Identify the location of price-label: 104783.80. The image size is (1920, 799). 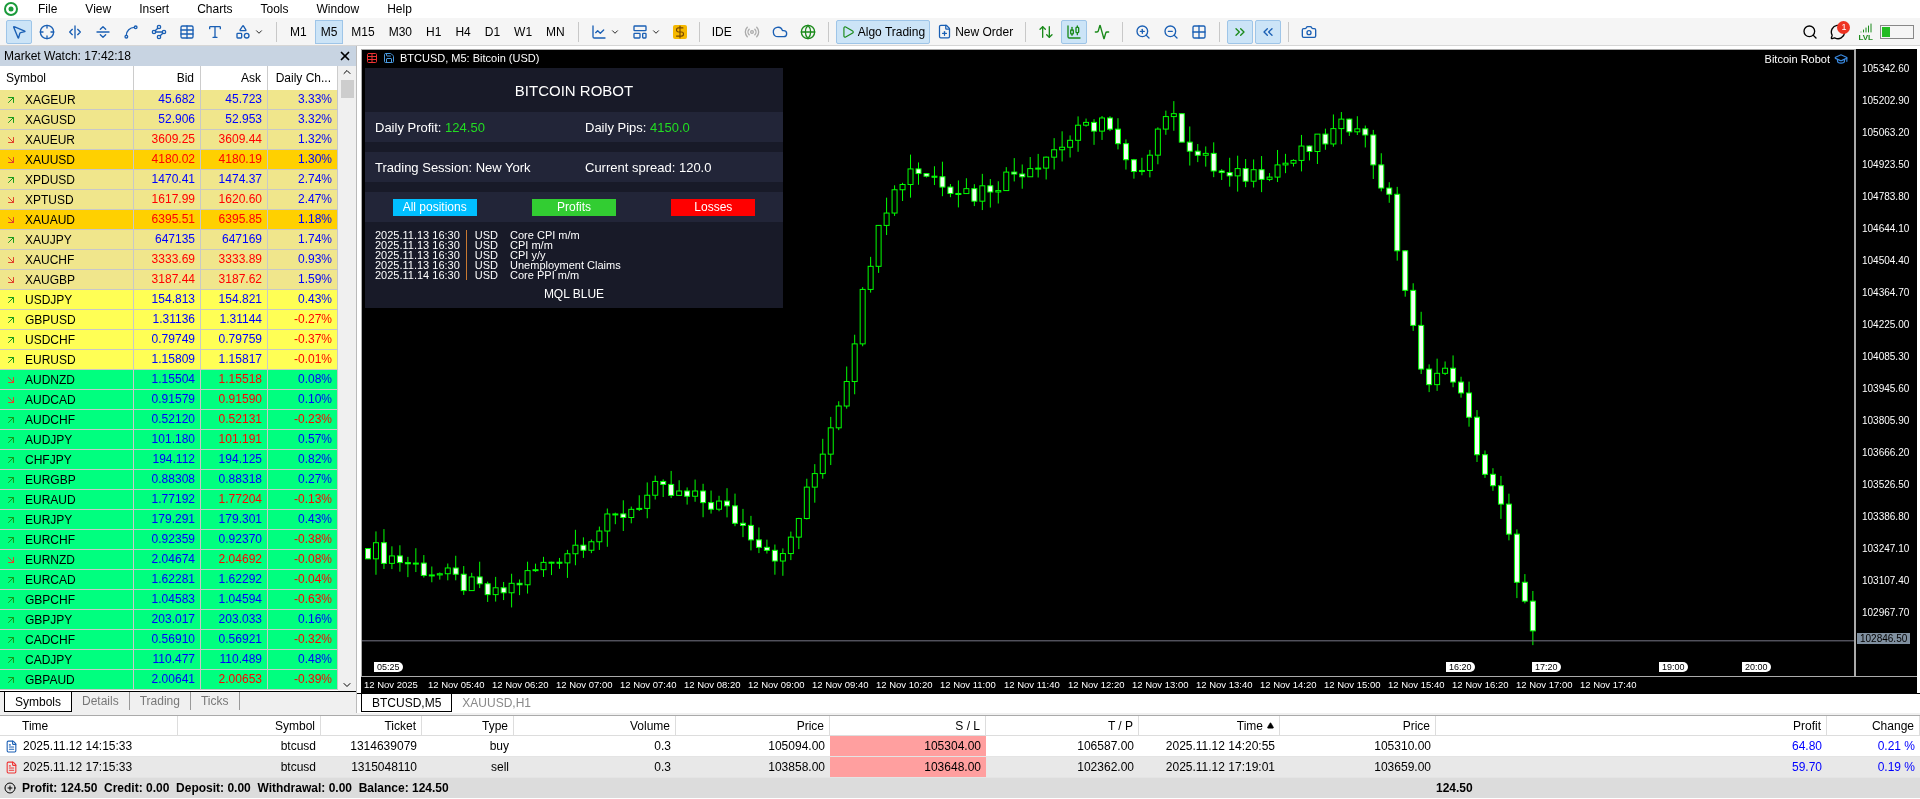
(1886, 197).